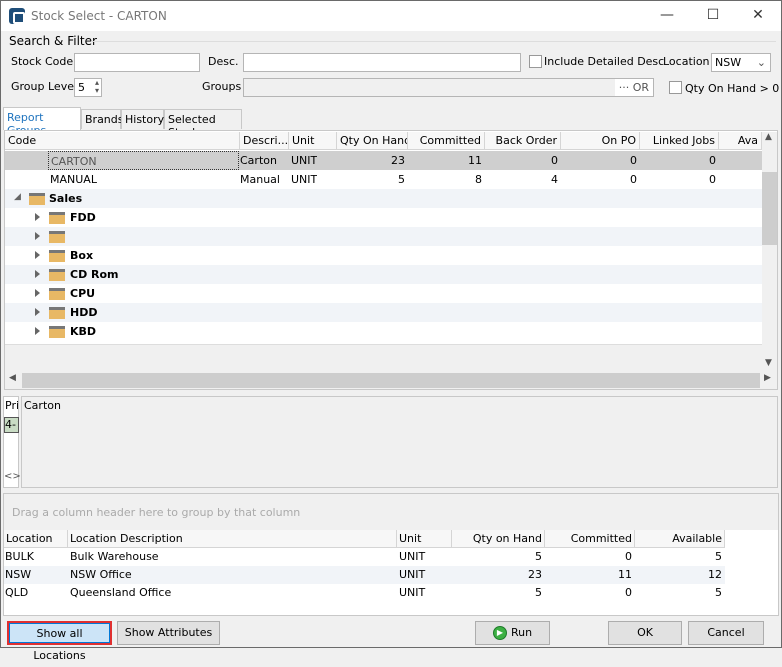 The width and height of the screenshot is (782, 667). What do you see at coordinates (12, 378) in the screenshot?
I see `scroll-left-icon: ◀` at bounding box center [12, 378].